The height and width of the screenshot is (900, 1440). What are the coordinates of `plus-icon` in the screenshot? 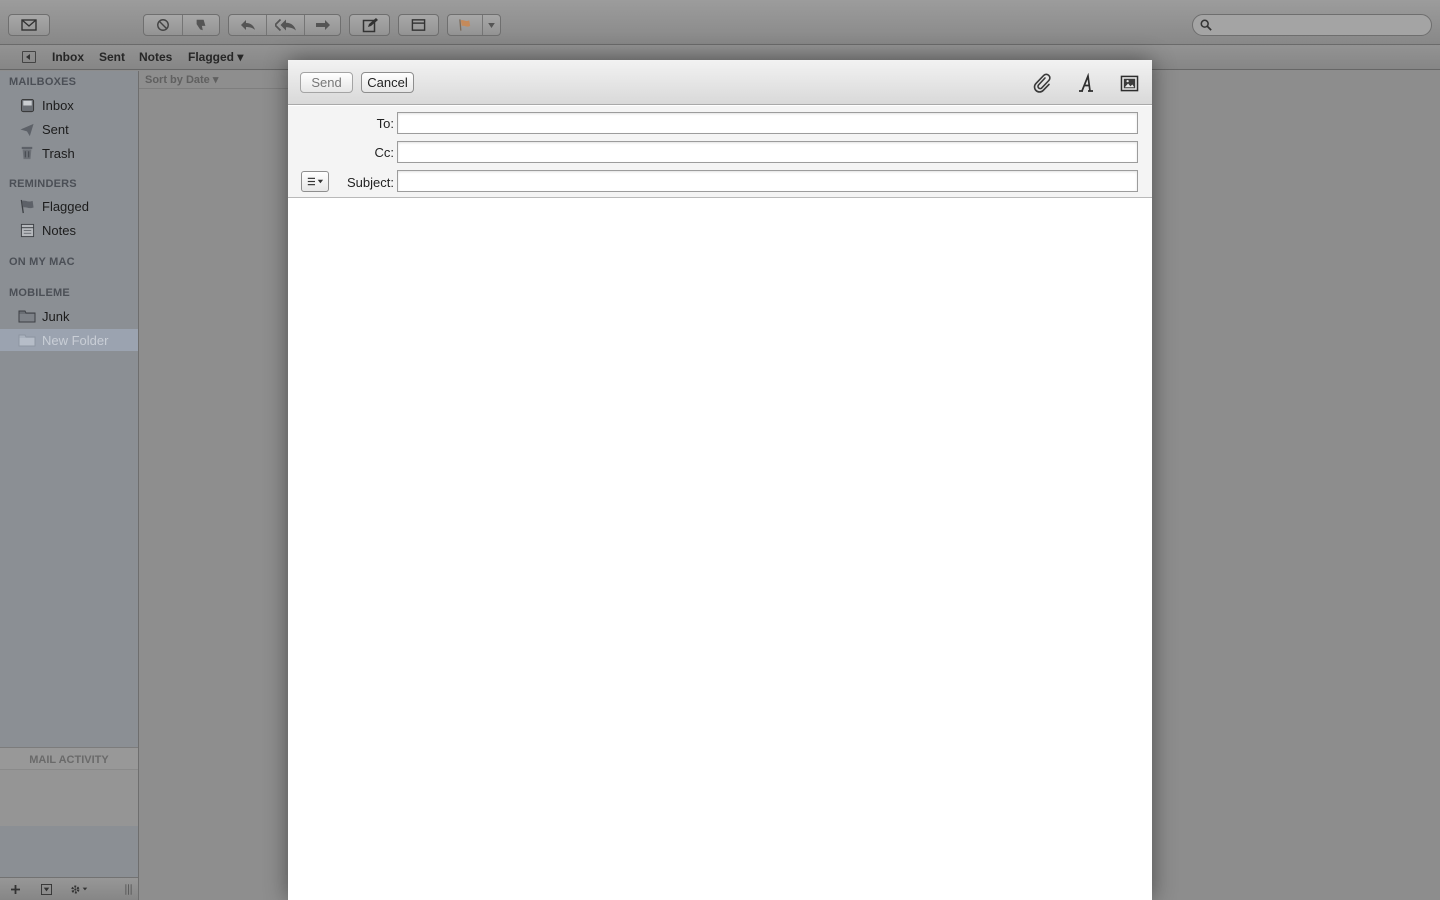 It's located at (15, 889).